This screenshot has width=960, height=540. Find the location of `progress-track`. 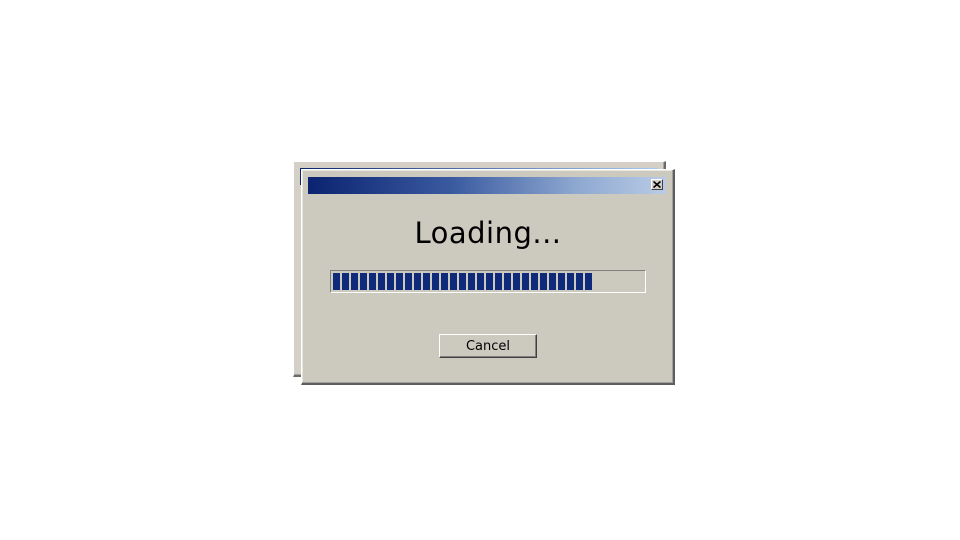

progress-track is located at coordinates (488, 281).